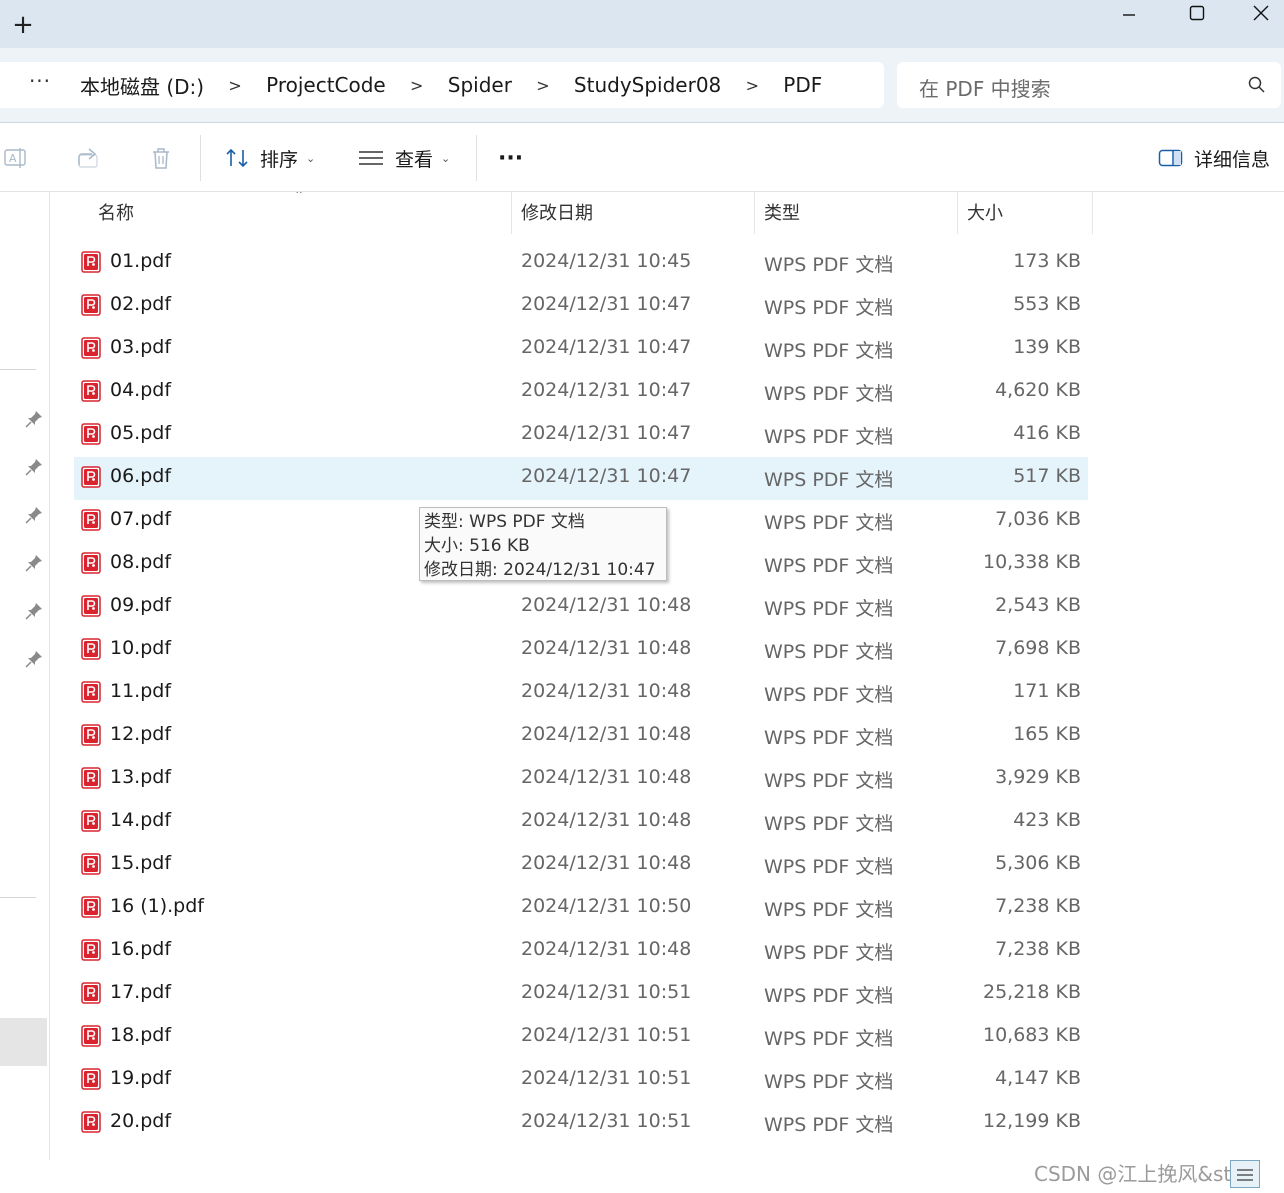 This screenshot has width=1284, height=1193. I want to click on file-row: 05.pdf 2024/12/31 10:47 WPS PDF 文档 416 KB, so click(581, 435).